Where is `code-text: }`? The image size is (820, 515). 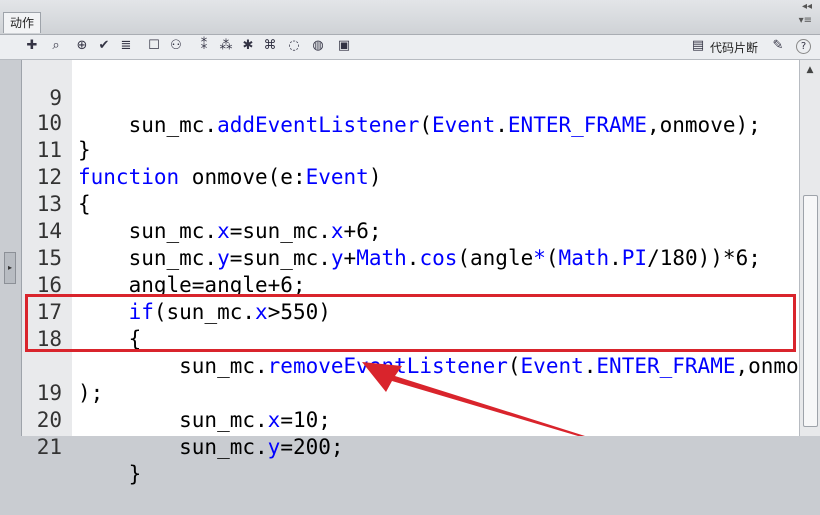
code-text: } is located at coordinates (110, 474).